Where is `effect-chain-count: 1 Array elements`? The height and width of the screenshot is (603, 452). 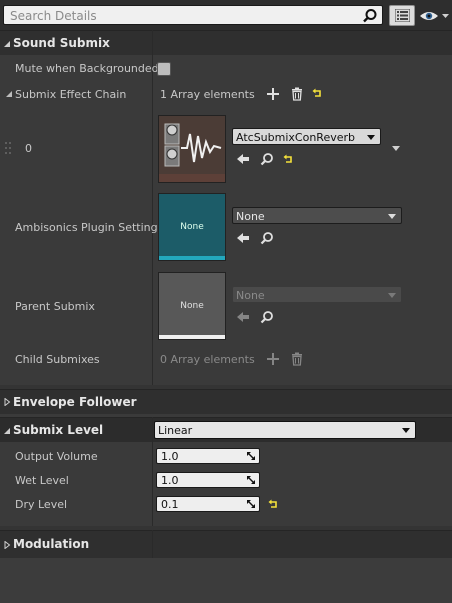
effect-chain-count: 1 Array elements is located at coordinates (207, 94).